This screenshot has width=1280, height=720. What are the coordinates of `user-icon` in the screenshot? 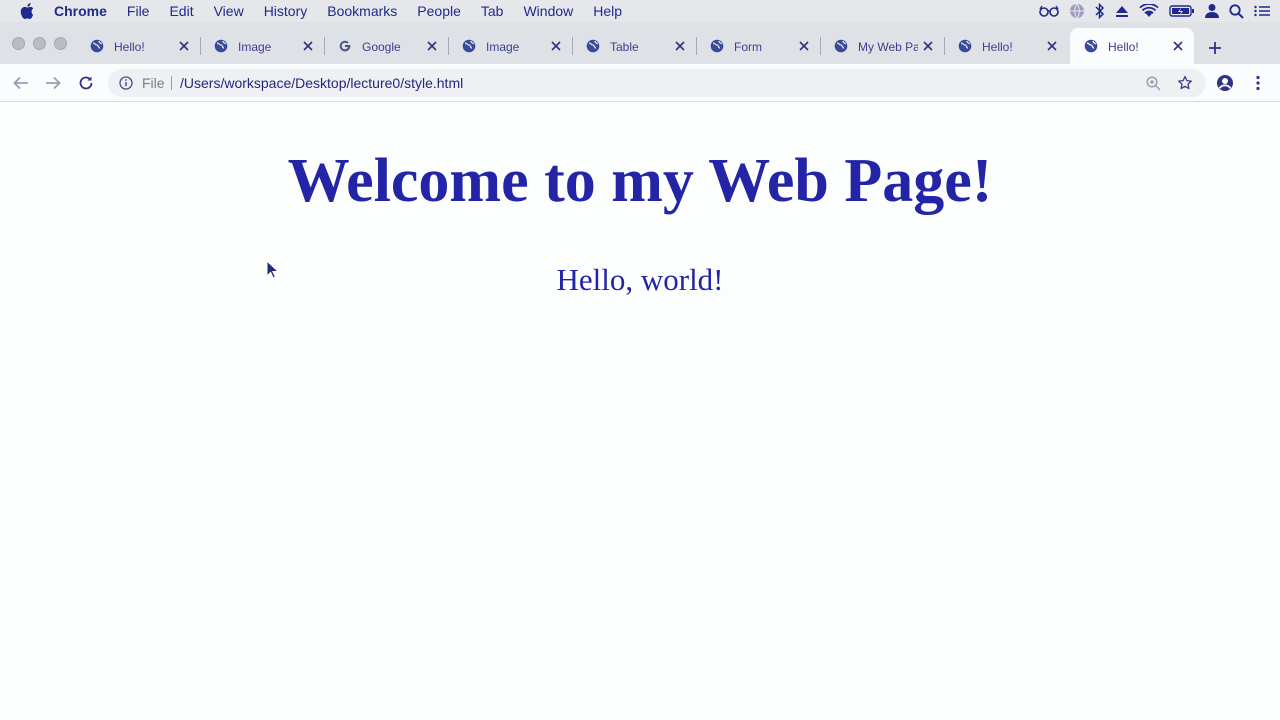 It's located at (1212, 11).